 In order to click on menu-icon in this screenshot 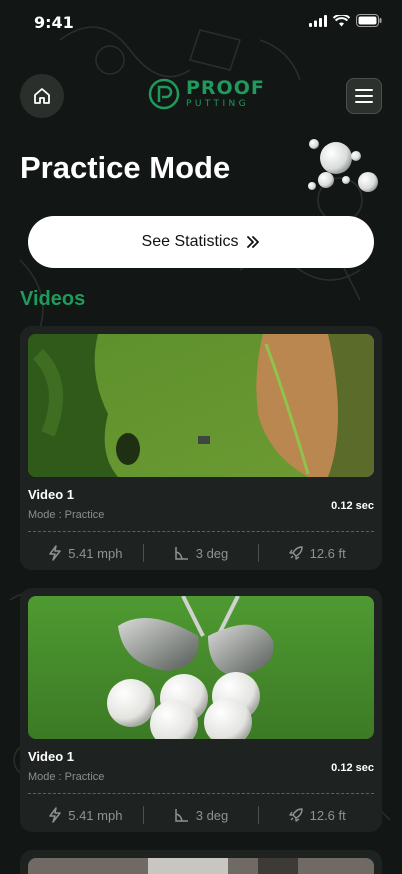, I will do `click(364, 96)`.